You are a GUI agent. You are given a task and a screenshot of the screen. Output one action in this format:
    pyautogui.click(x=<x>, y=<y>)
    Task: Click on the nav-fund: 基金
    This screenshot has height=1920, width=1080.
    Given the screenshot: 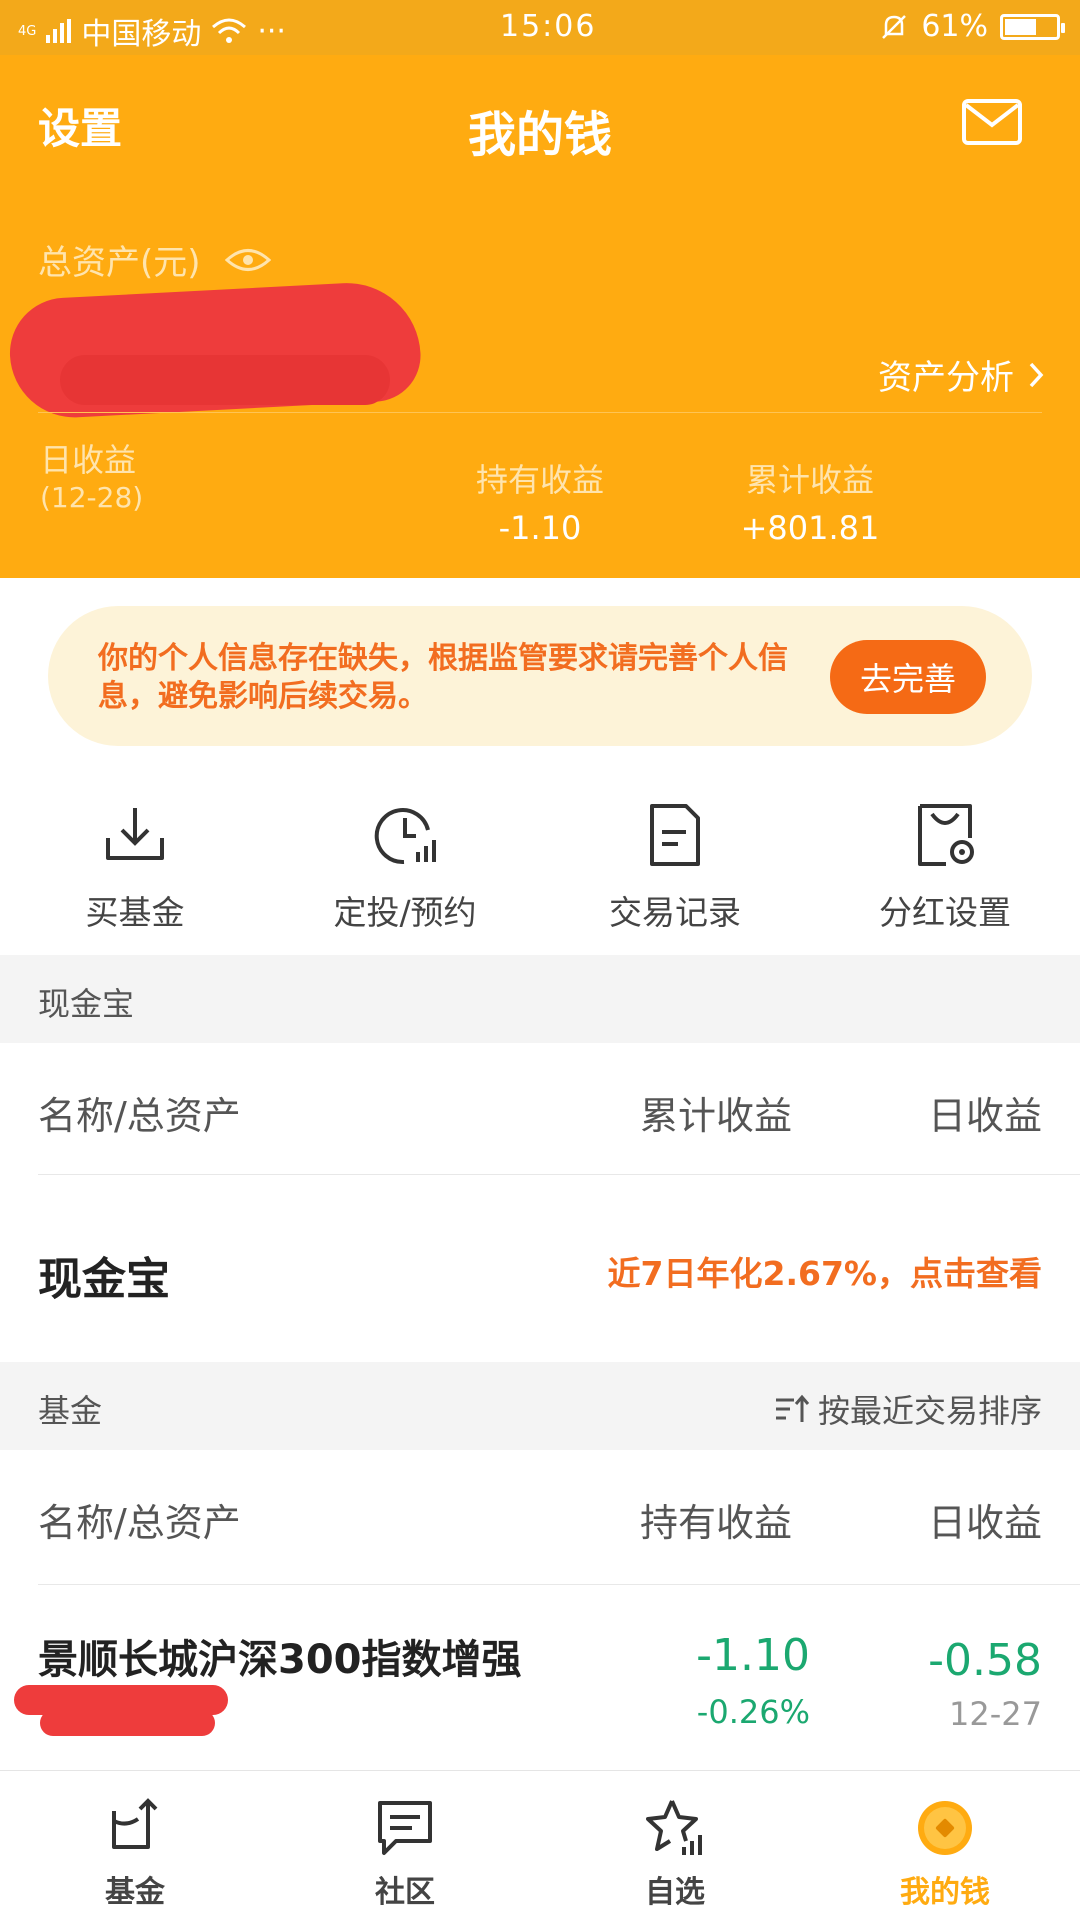 What is the action you would take?
    pyautogui.click(x=135, y=1845)
    